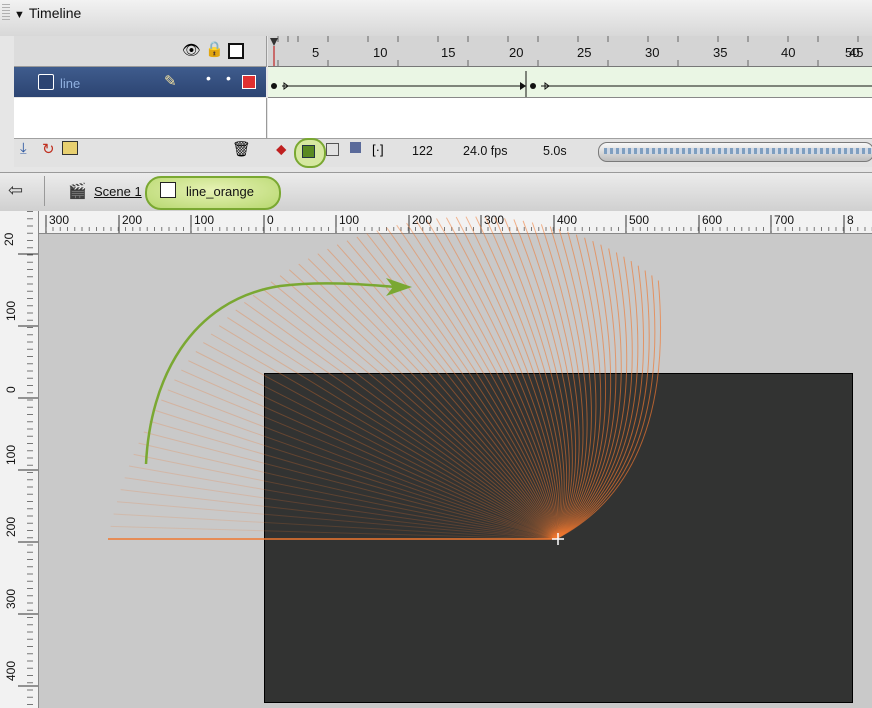 This screenshot has width=872, height=708. I want to click on center-frame-icon: ⬥, so click(281, 149).